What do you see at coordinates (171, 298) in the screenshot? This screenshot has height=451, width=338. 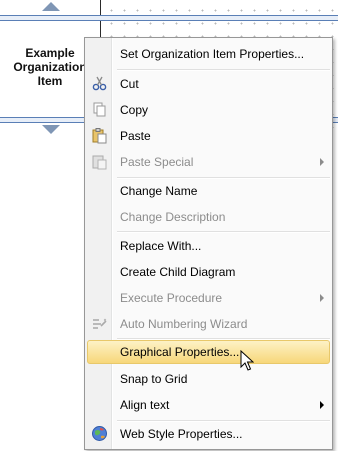 I see `menu-item-label: Execute Procedure` at bounding box center [171, 298].